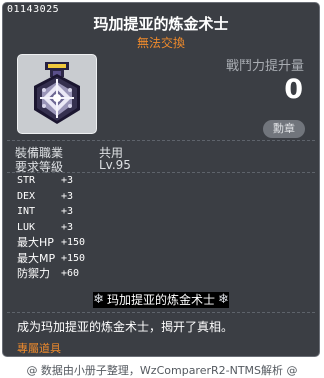 This screenshot has height=378, width=324. I want to click on stat-row: LUK +3, so click(51, 228).